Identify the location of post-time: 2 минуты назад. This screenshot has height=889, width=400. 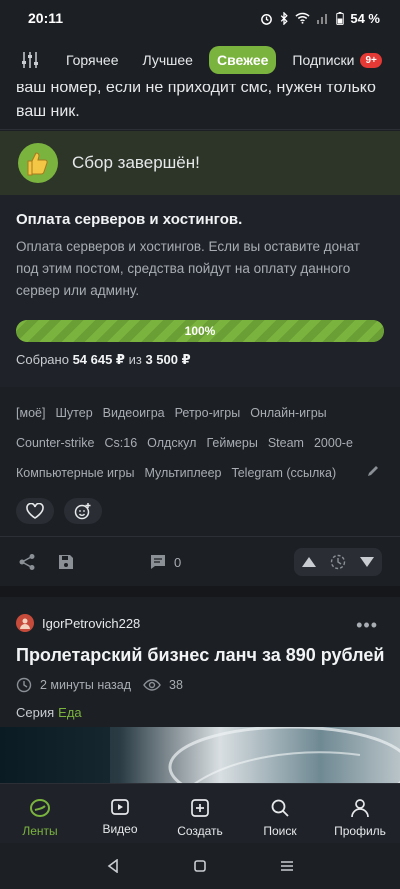
(86, 685).